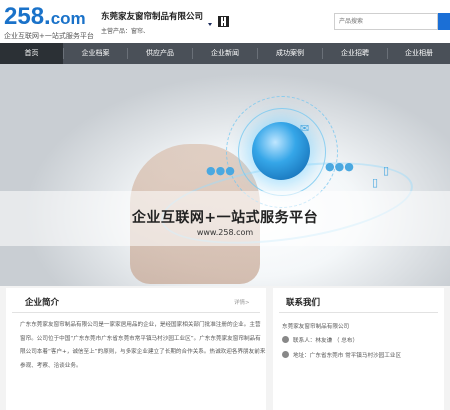 This screenshot has width=450, height=410. I want to click on nav-item-products: 供应产品, so click(160, 53).